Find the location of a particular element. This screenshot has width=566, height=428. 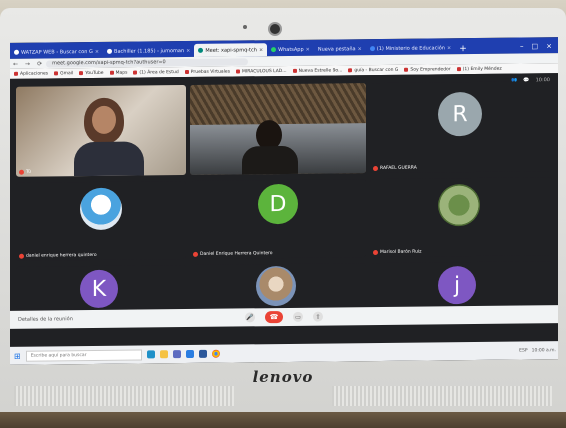

participant-tile-photo is located at coordinates (278, 285).